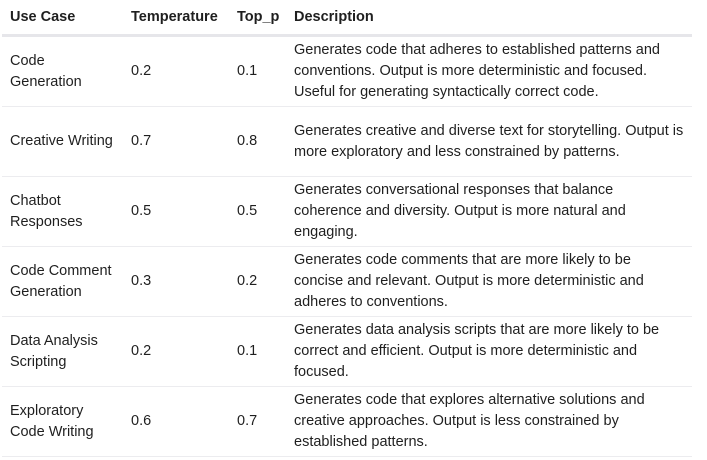 The width and height of the screenshot is (707, 460). I want to click on use-case-cell: Data Analysis Scripting, so click(62, 351).